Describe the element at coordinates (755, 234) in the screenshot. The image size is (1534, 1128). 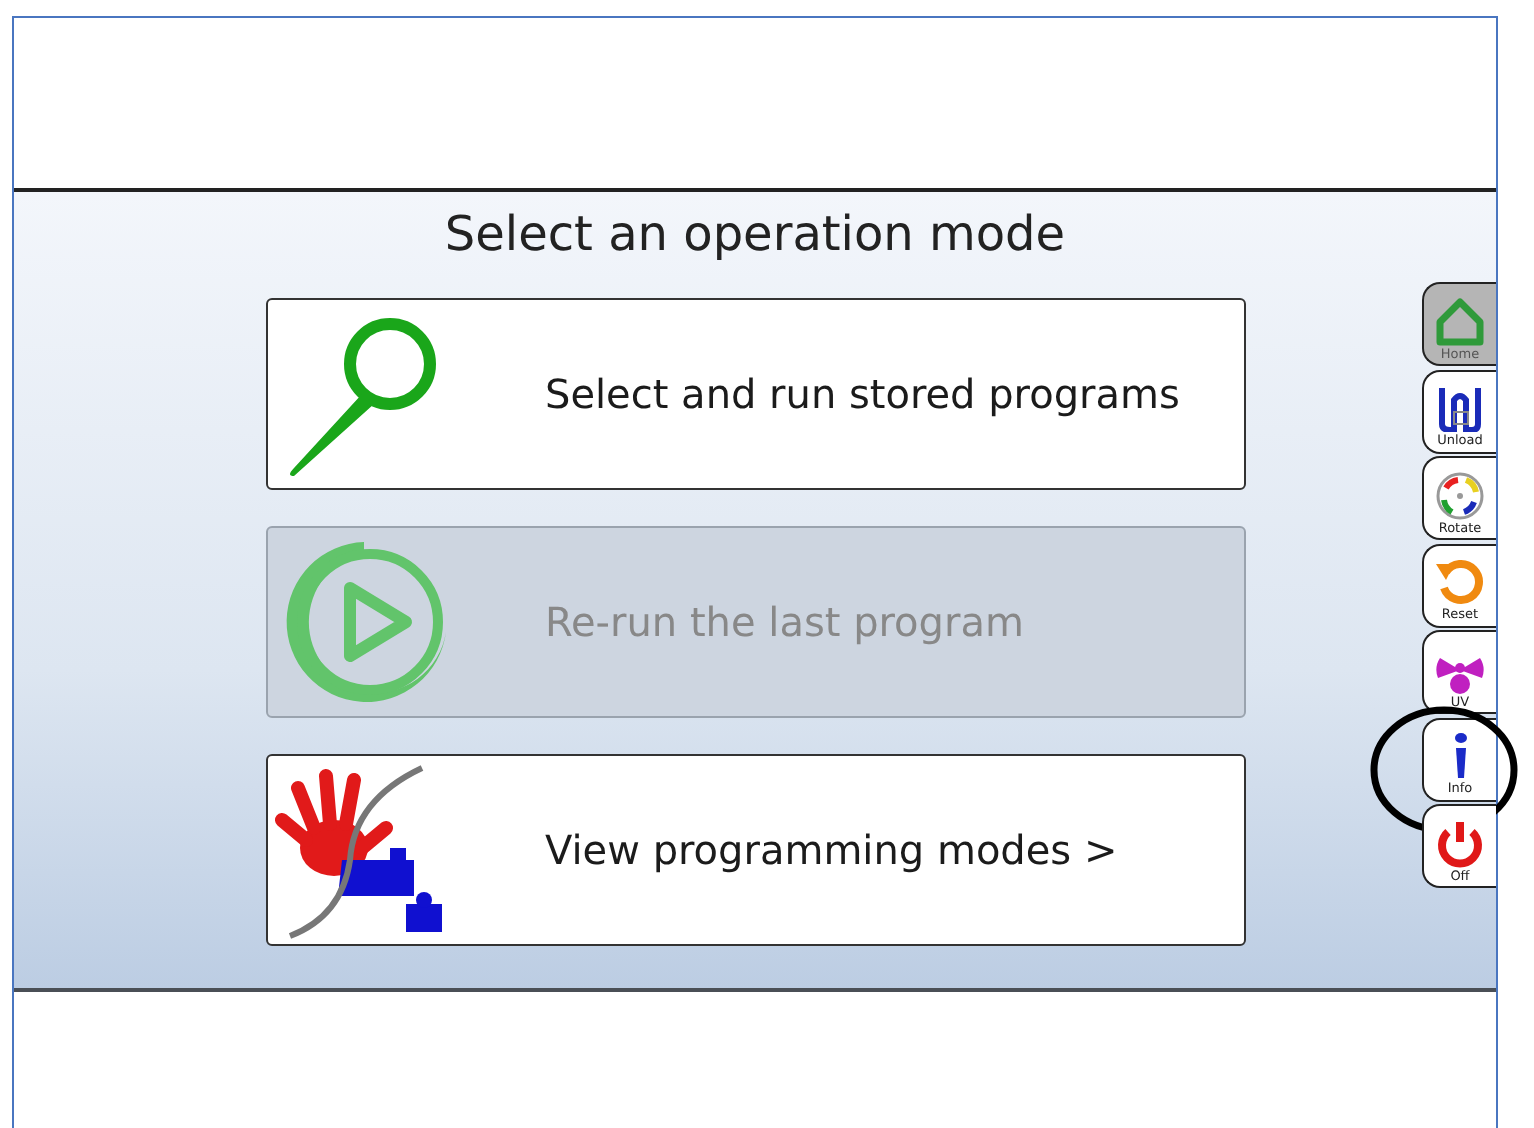
I see `screen-title: Select an operation mode` at that location.